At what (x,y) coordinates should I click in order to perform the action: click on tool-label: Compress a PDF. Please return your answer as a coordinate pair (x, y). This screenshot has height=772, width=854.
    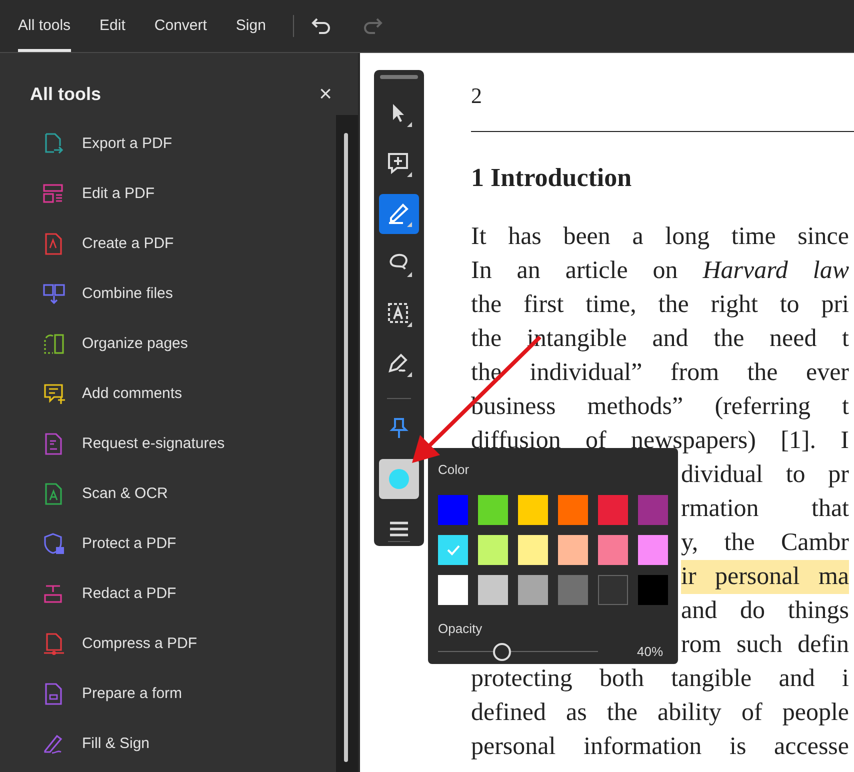
    Looking at the image, I should click on (140, 644).